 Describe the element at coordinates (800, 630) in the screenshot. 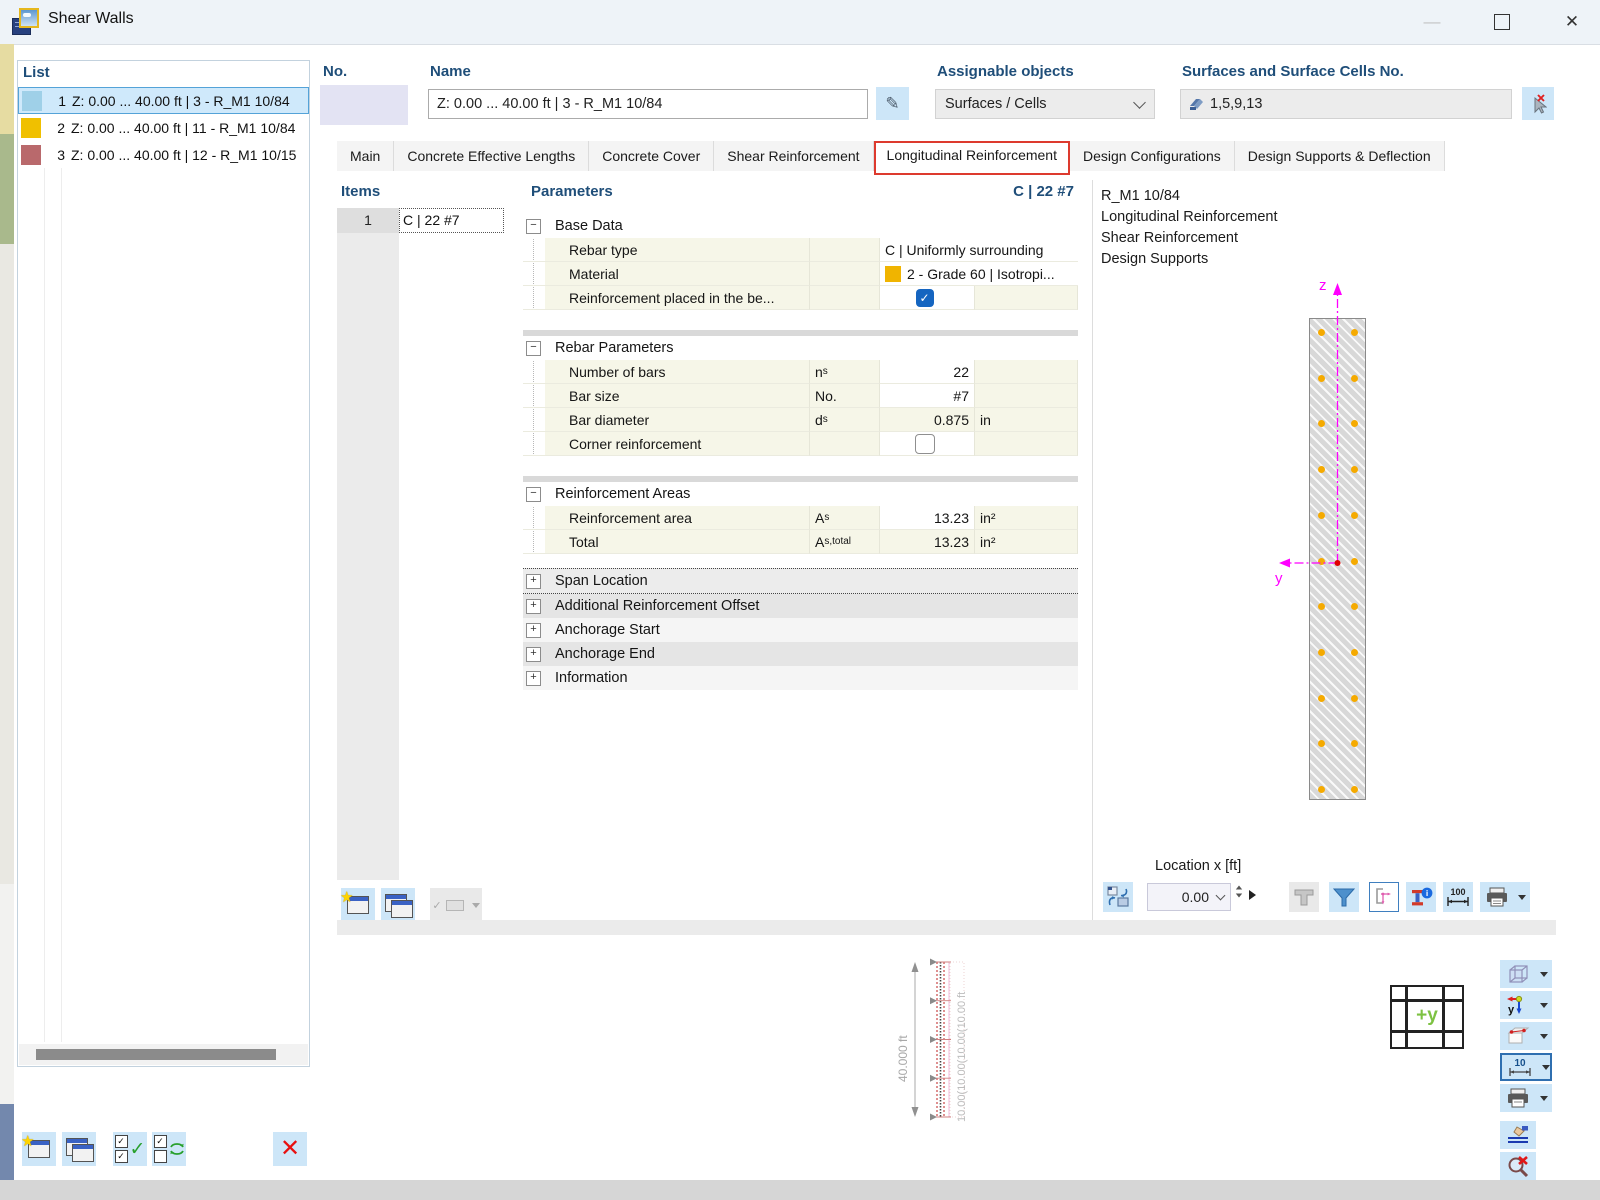

I see `section-collapsed-anchorage-start: + Anchorage Start` at that location.